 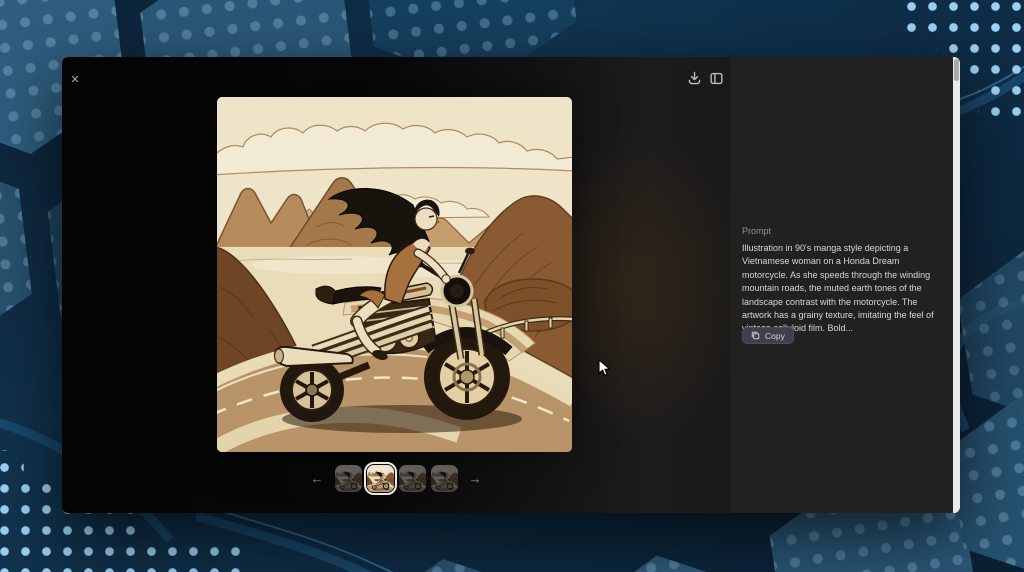 I want to click on copy-button: Copy, so click(x=768, y=335).